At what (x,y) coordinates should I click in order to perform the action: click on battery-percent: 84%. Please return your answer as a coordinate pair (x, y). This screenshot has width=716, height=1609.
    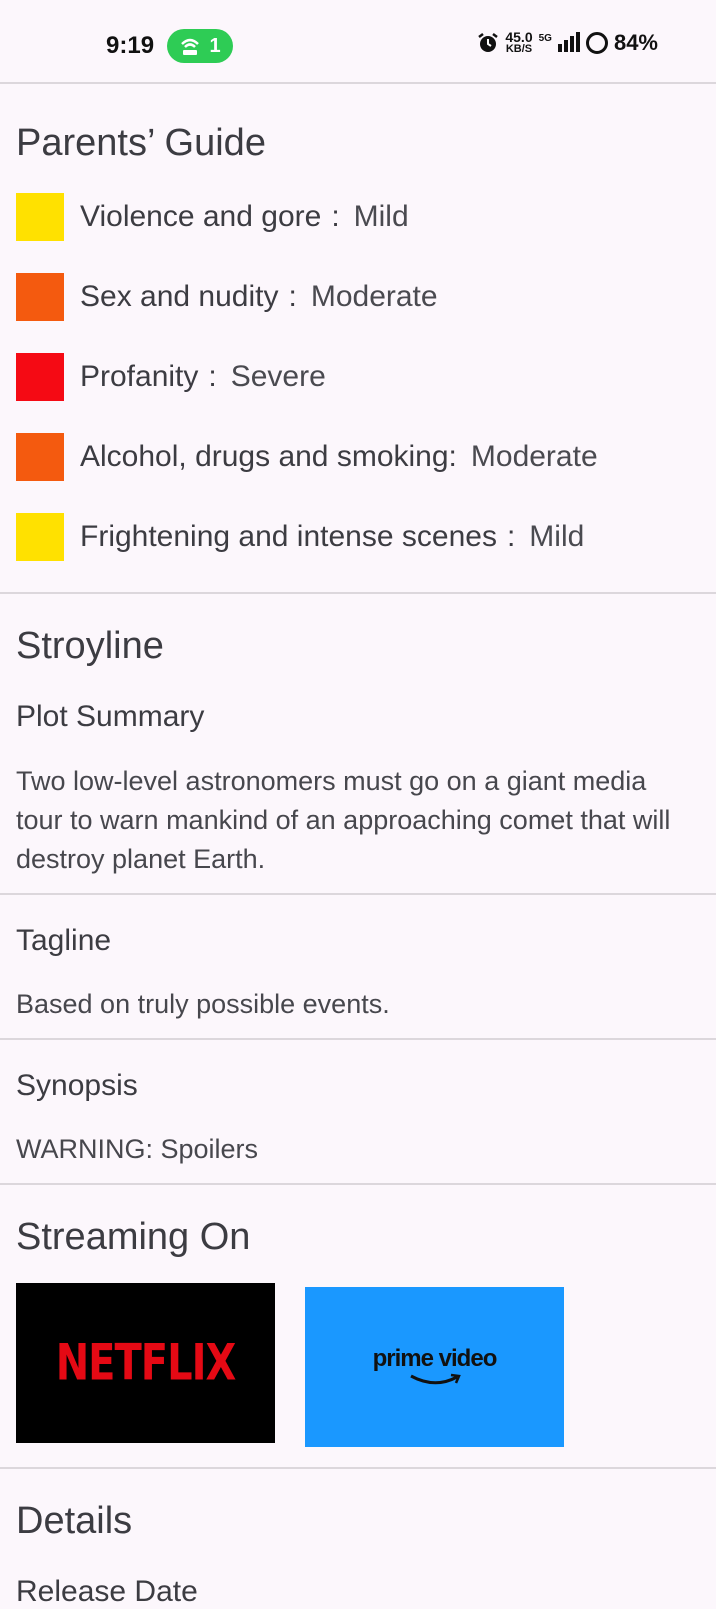
    Looking at the image, I should click on (635, 42).